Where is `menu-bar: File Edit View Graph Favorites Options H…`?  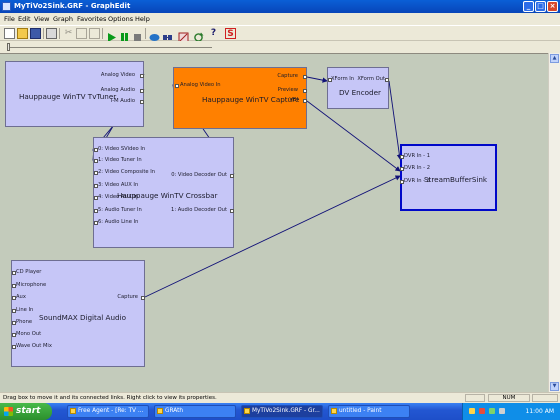
menu-bar: File Edit View Graph Favorites Options H… is located at coordinates (280, 19).